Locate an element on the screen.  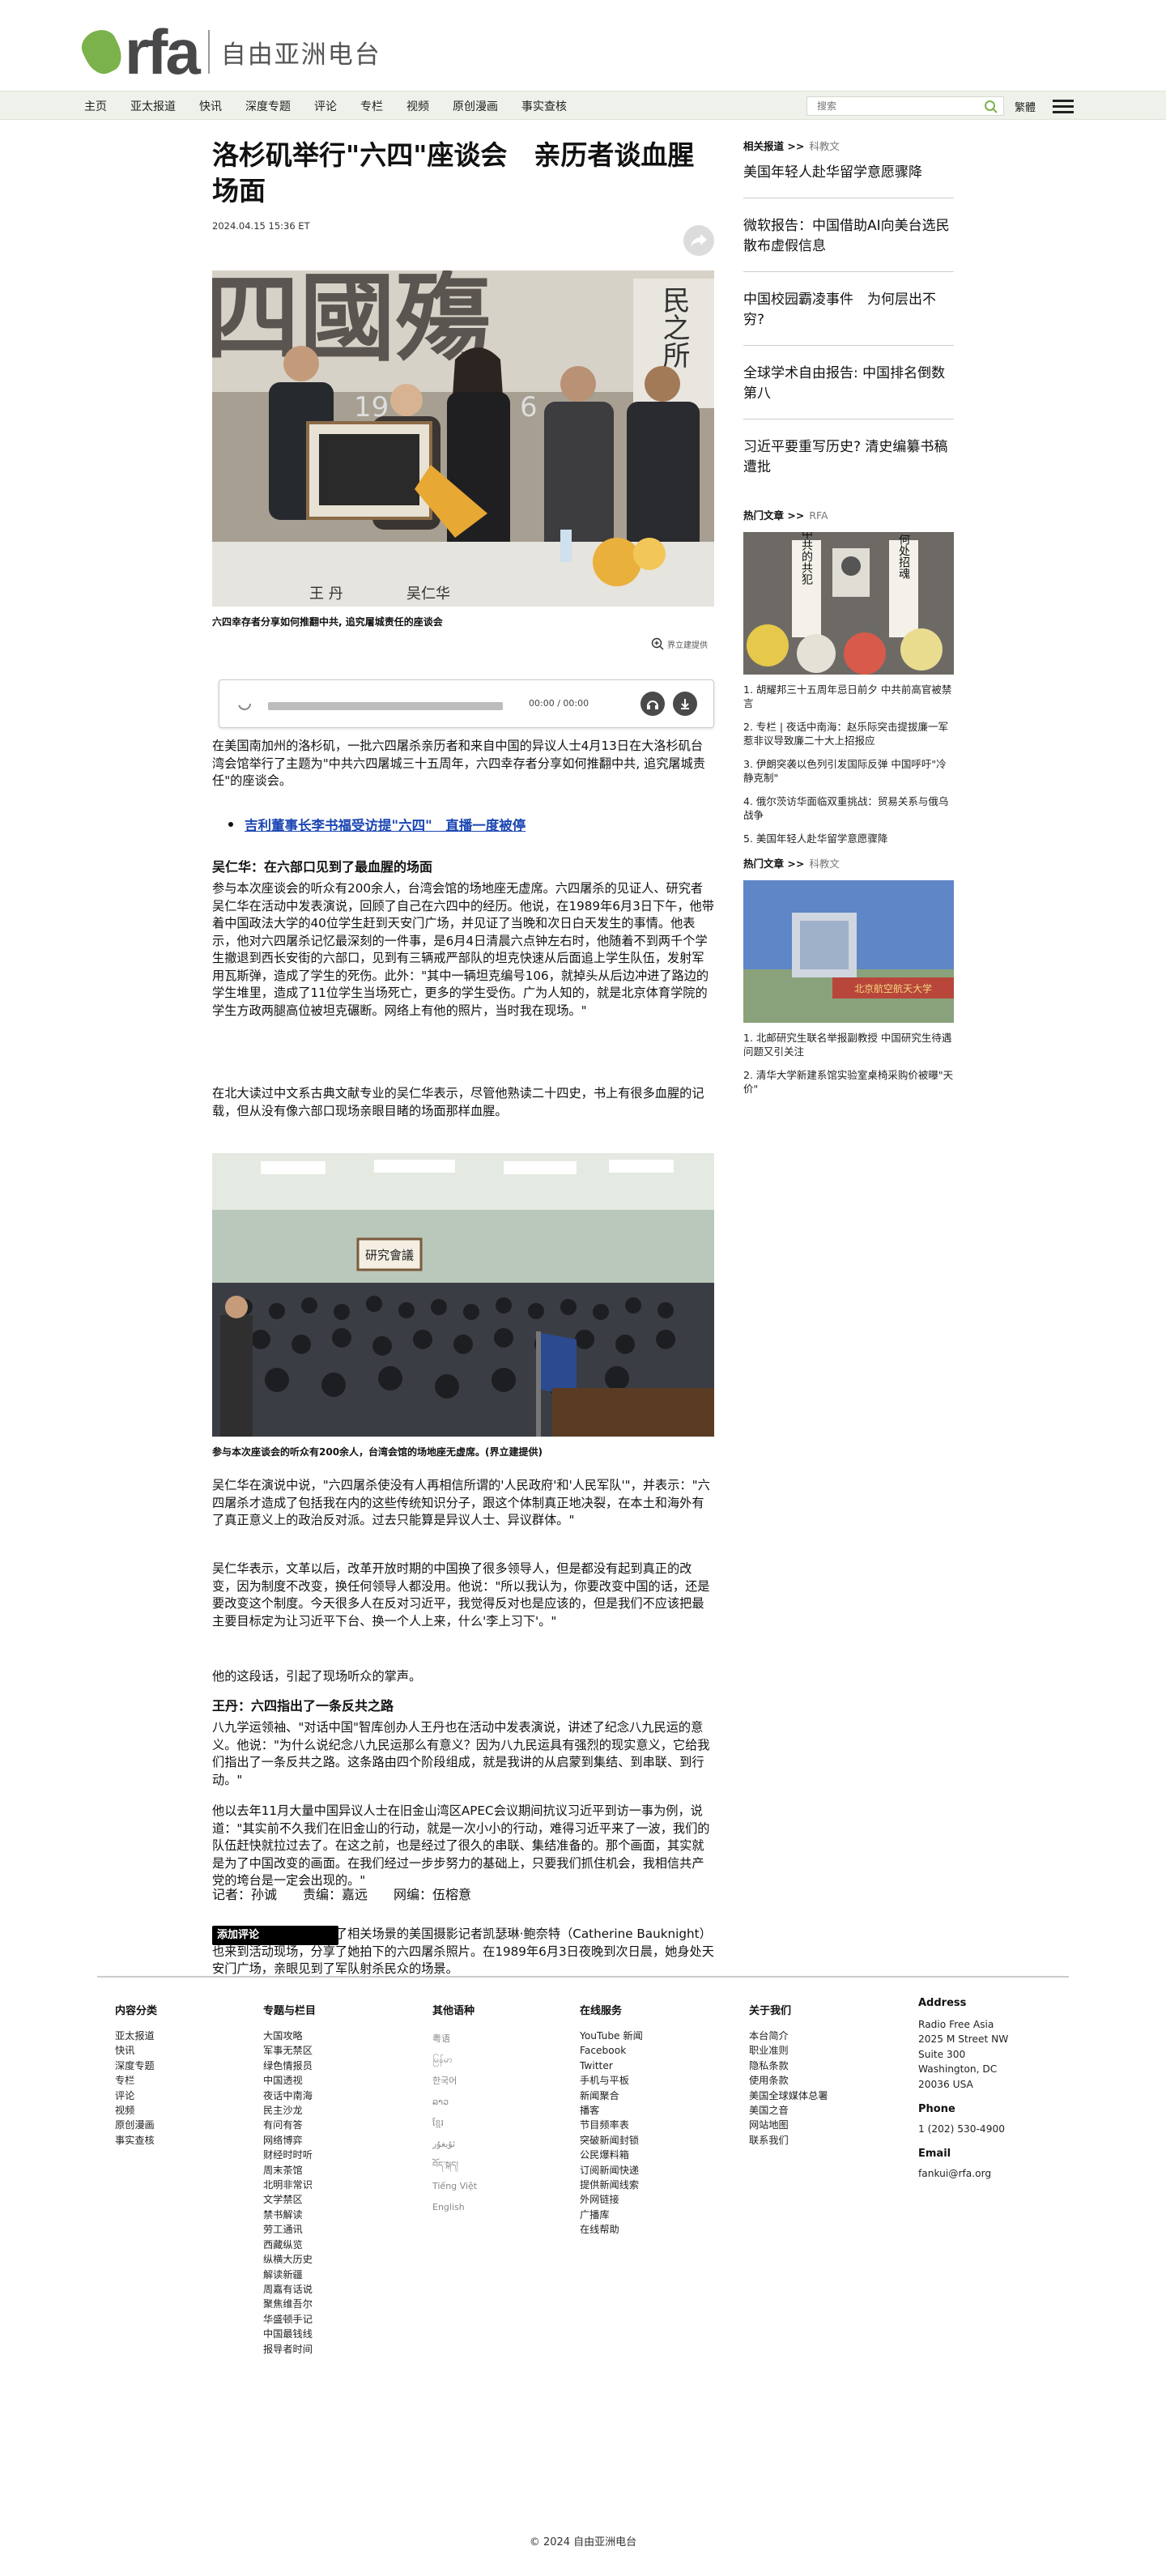
footer-link: 外网链接 is located at coordinates (611, 2199).